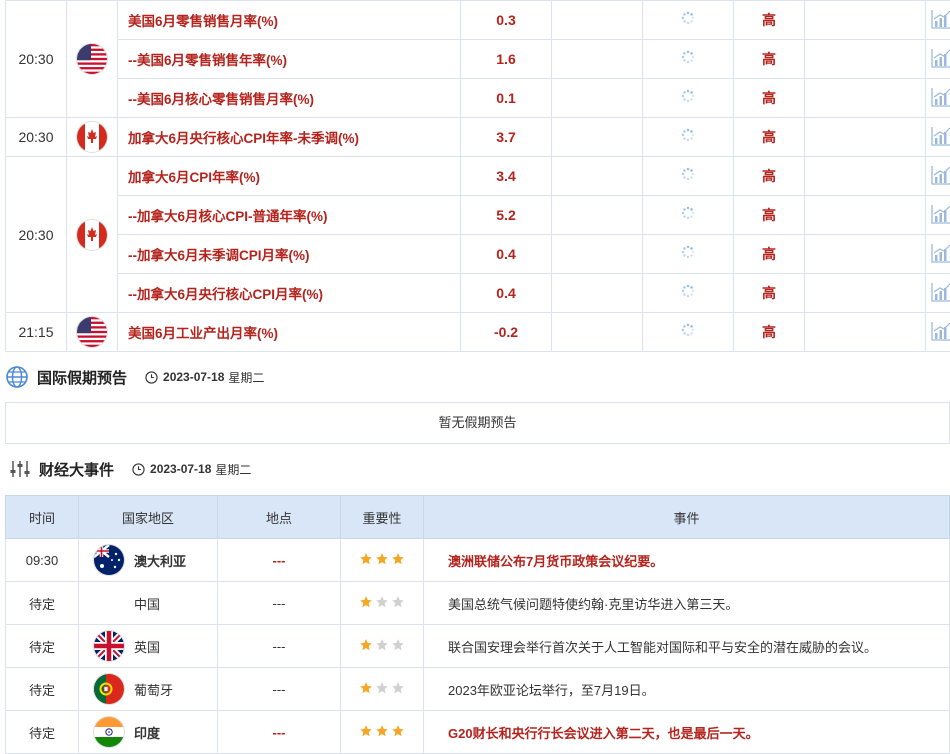 Image resolution: width=950 pixels, height=754 pixels. Describe the element at coordinates (92, 59) in the screenshot. I see `us-flag-icon` at that location.